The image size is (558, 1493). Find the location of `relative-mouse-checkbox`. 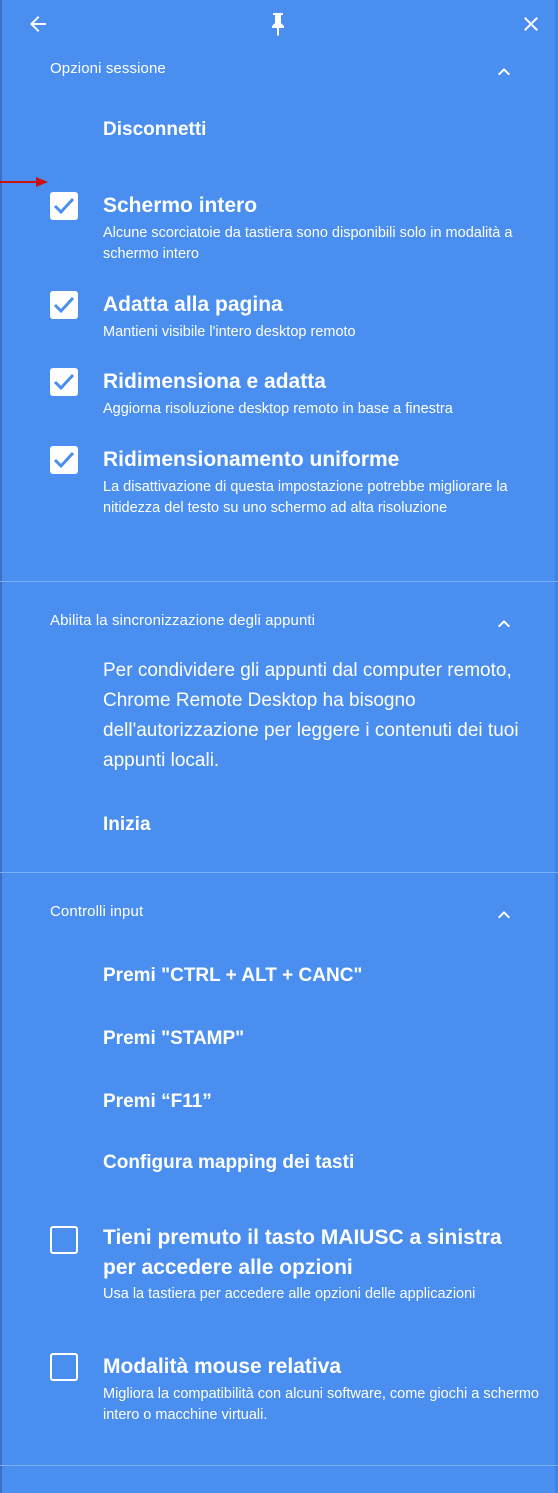

relative-mouse-checkbox is located at coordinates (64, 1367).